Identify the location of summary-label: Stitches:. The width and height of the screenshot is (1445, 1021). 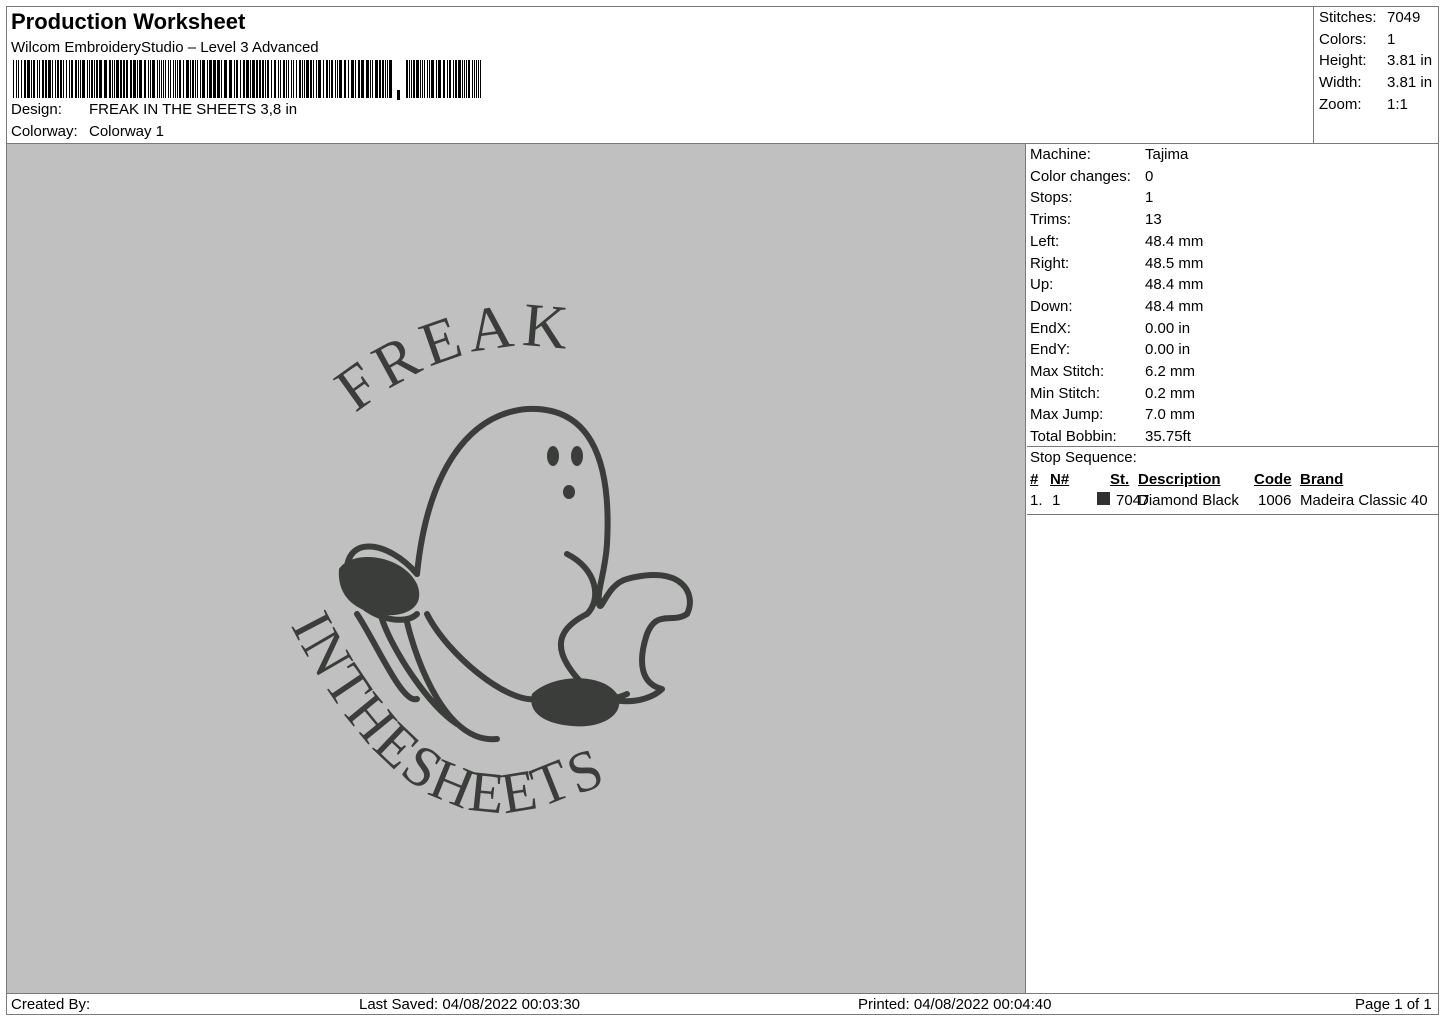
(1348, 17).